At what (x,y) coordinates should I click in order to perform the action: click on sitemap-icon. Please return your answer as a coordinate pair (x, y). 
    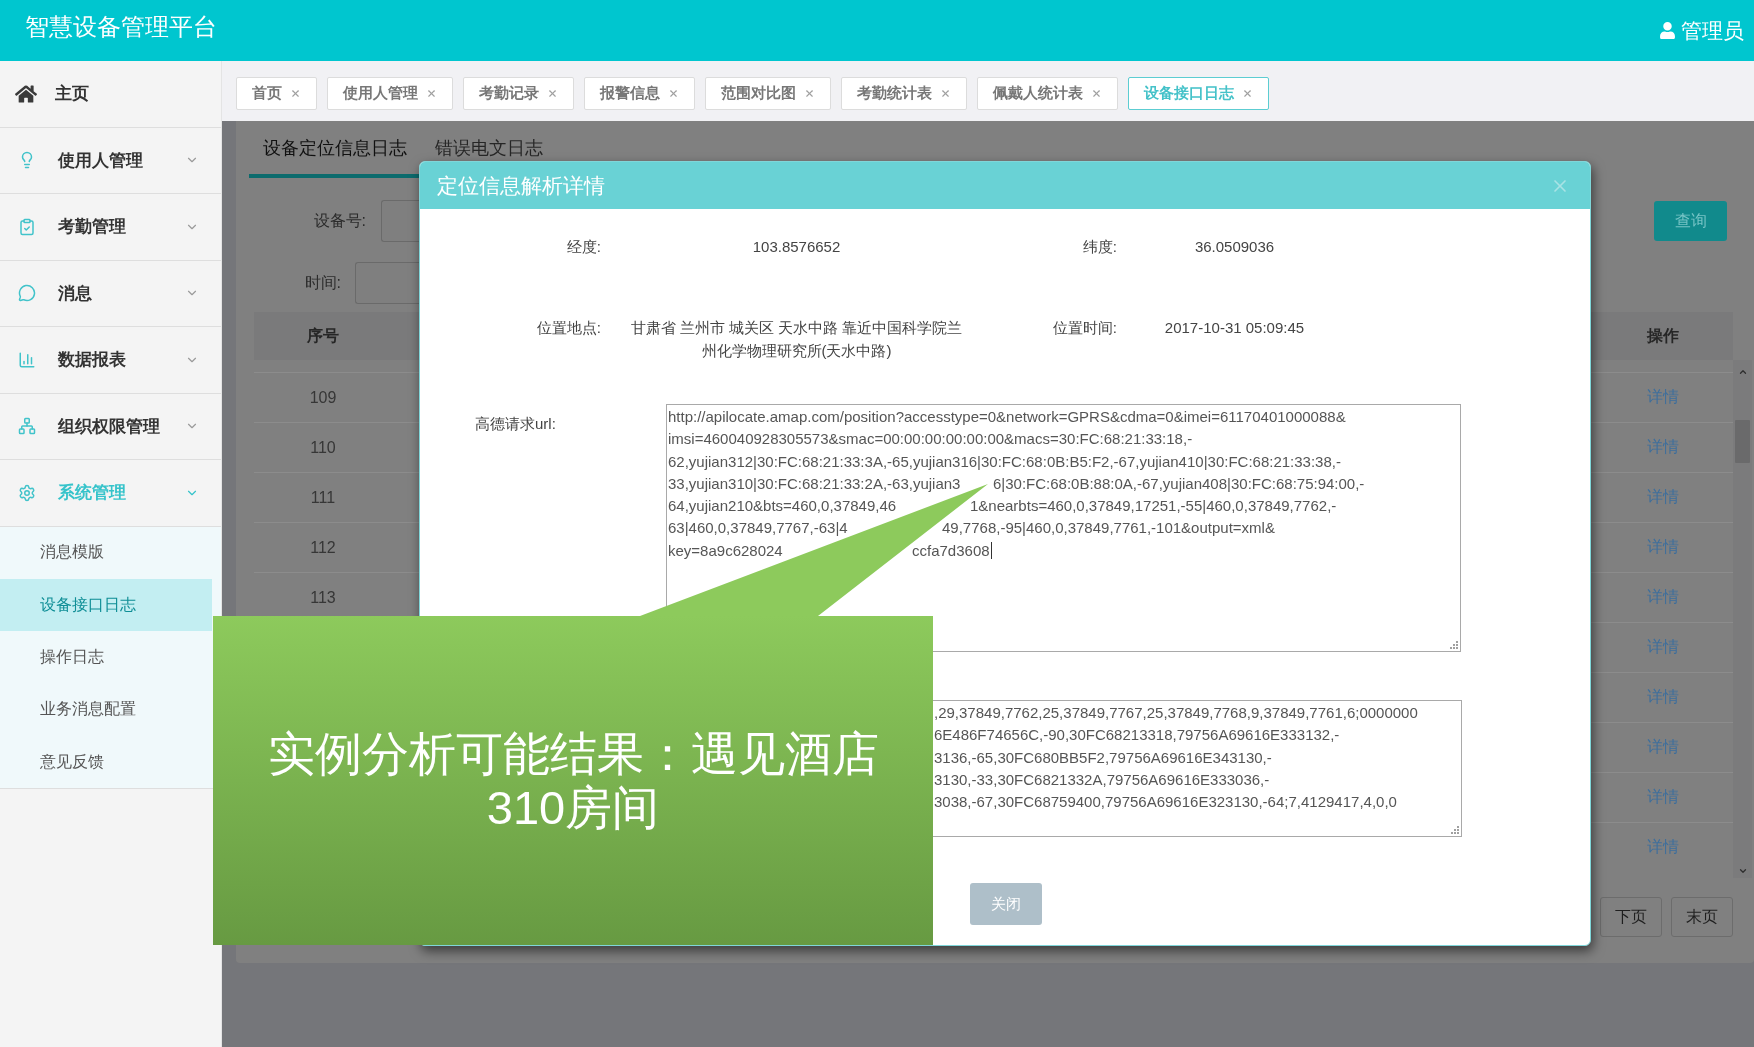
    Looking at the image, I should click on (27, 426).